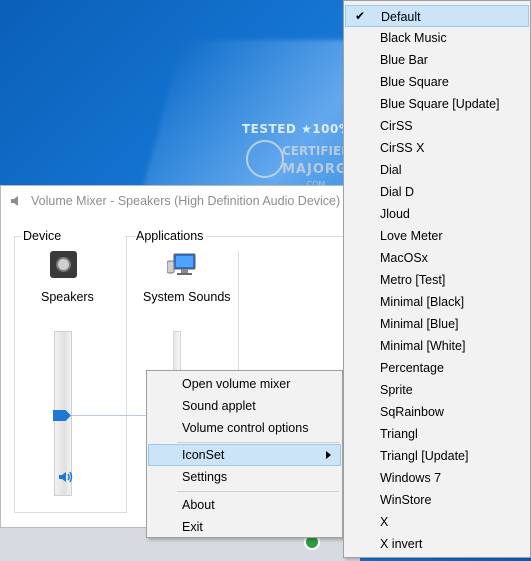  I want to click on iconset-item: Minimal [White], so click(437, 346).